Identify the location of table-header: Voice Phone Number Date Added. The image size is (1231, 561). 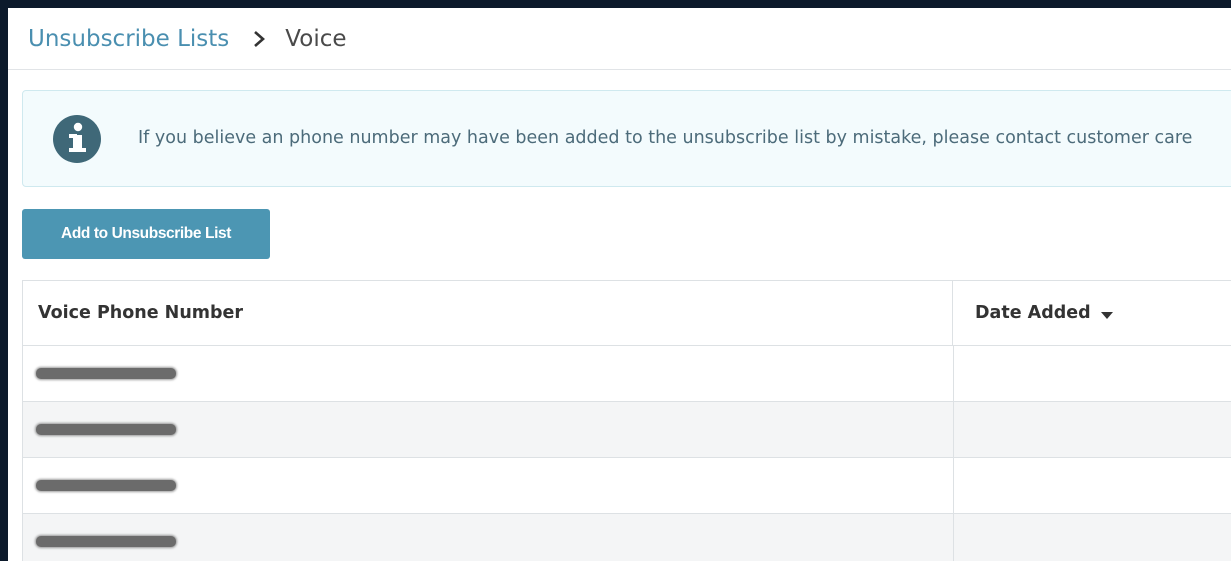
(627, 313).